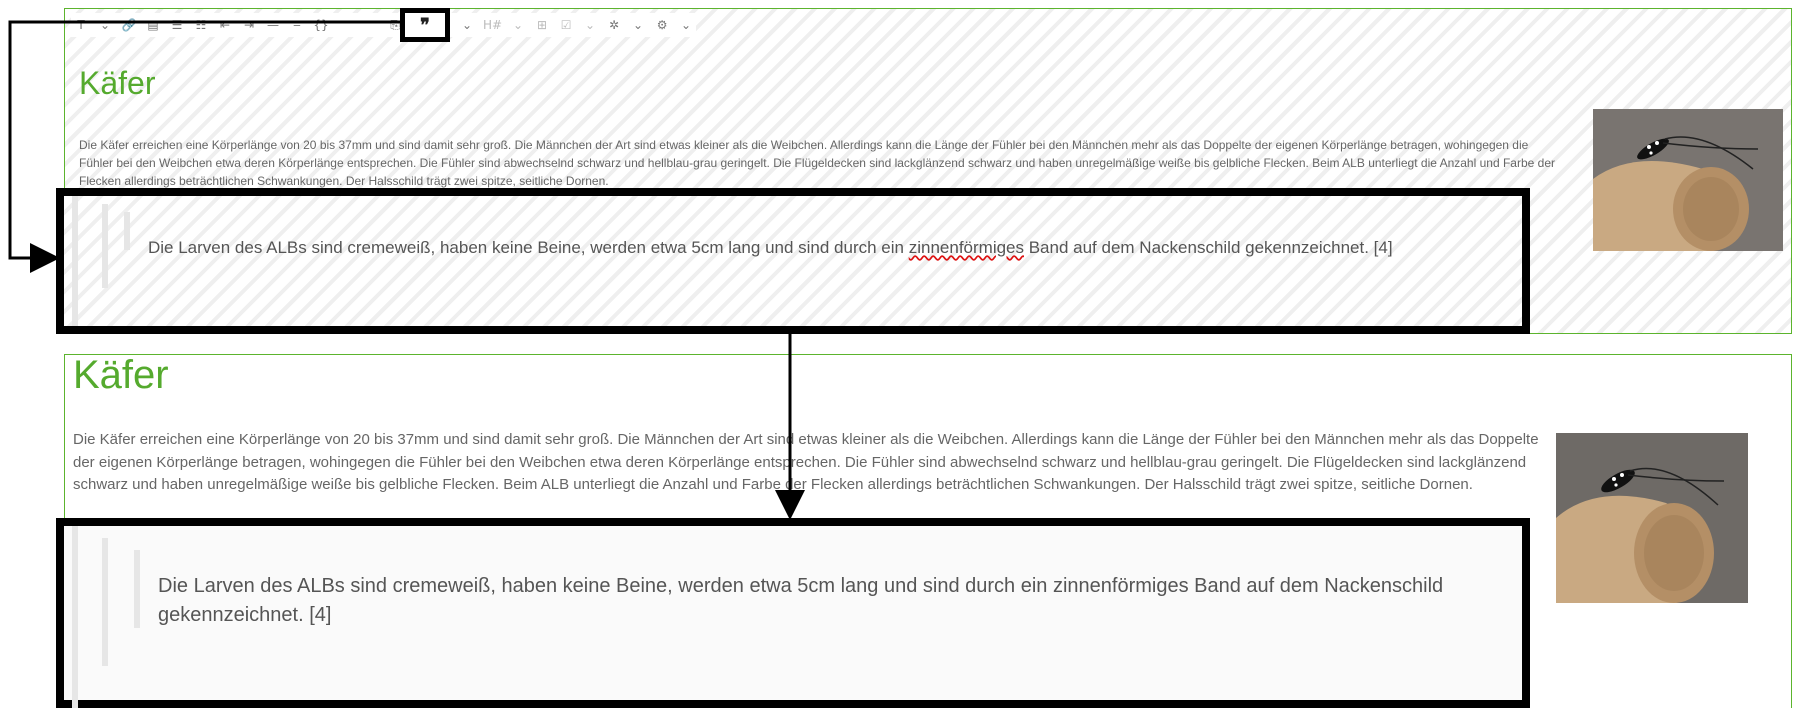 The width and height of the screenshot is (1797, 708). Describe the element at coordinates (249, 25) in the screenshot. I see `indent-icon: ⇥` at that location.